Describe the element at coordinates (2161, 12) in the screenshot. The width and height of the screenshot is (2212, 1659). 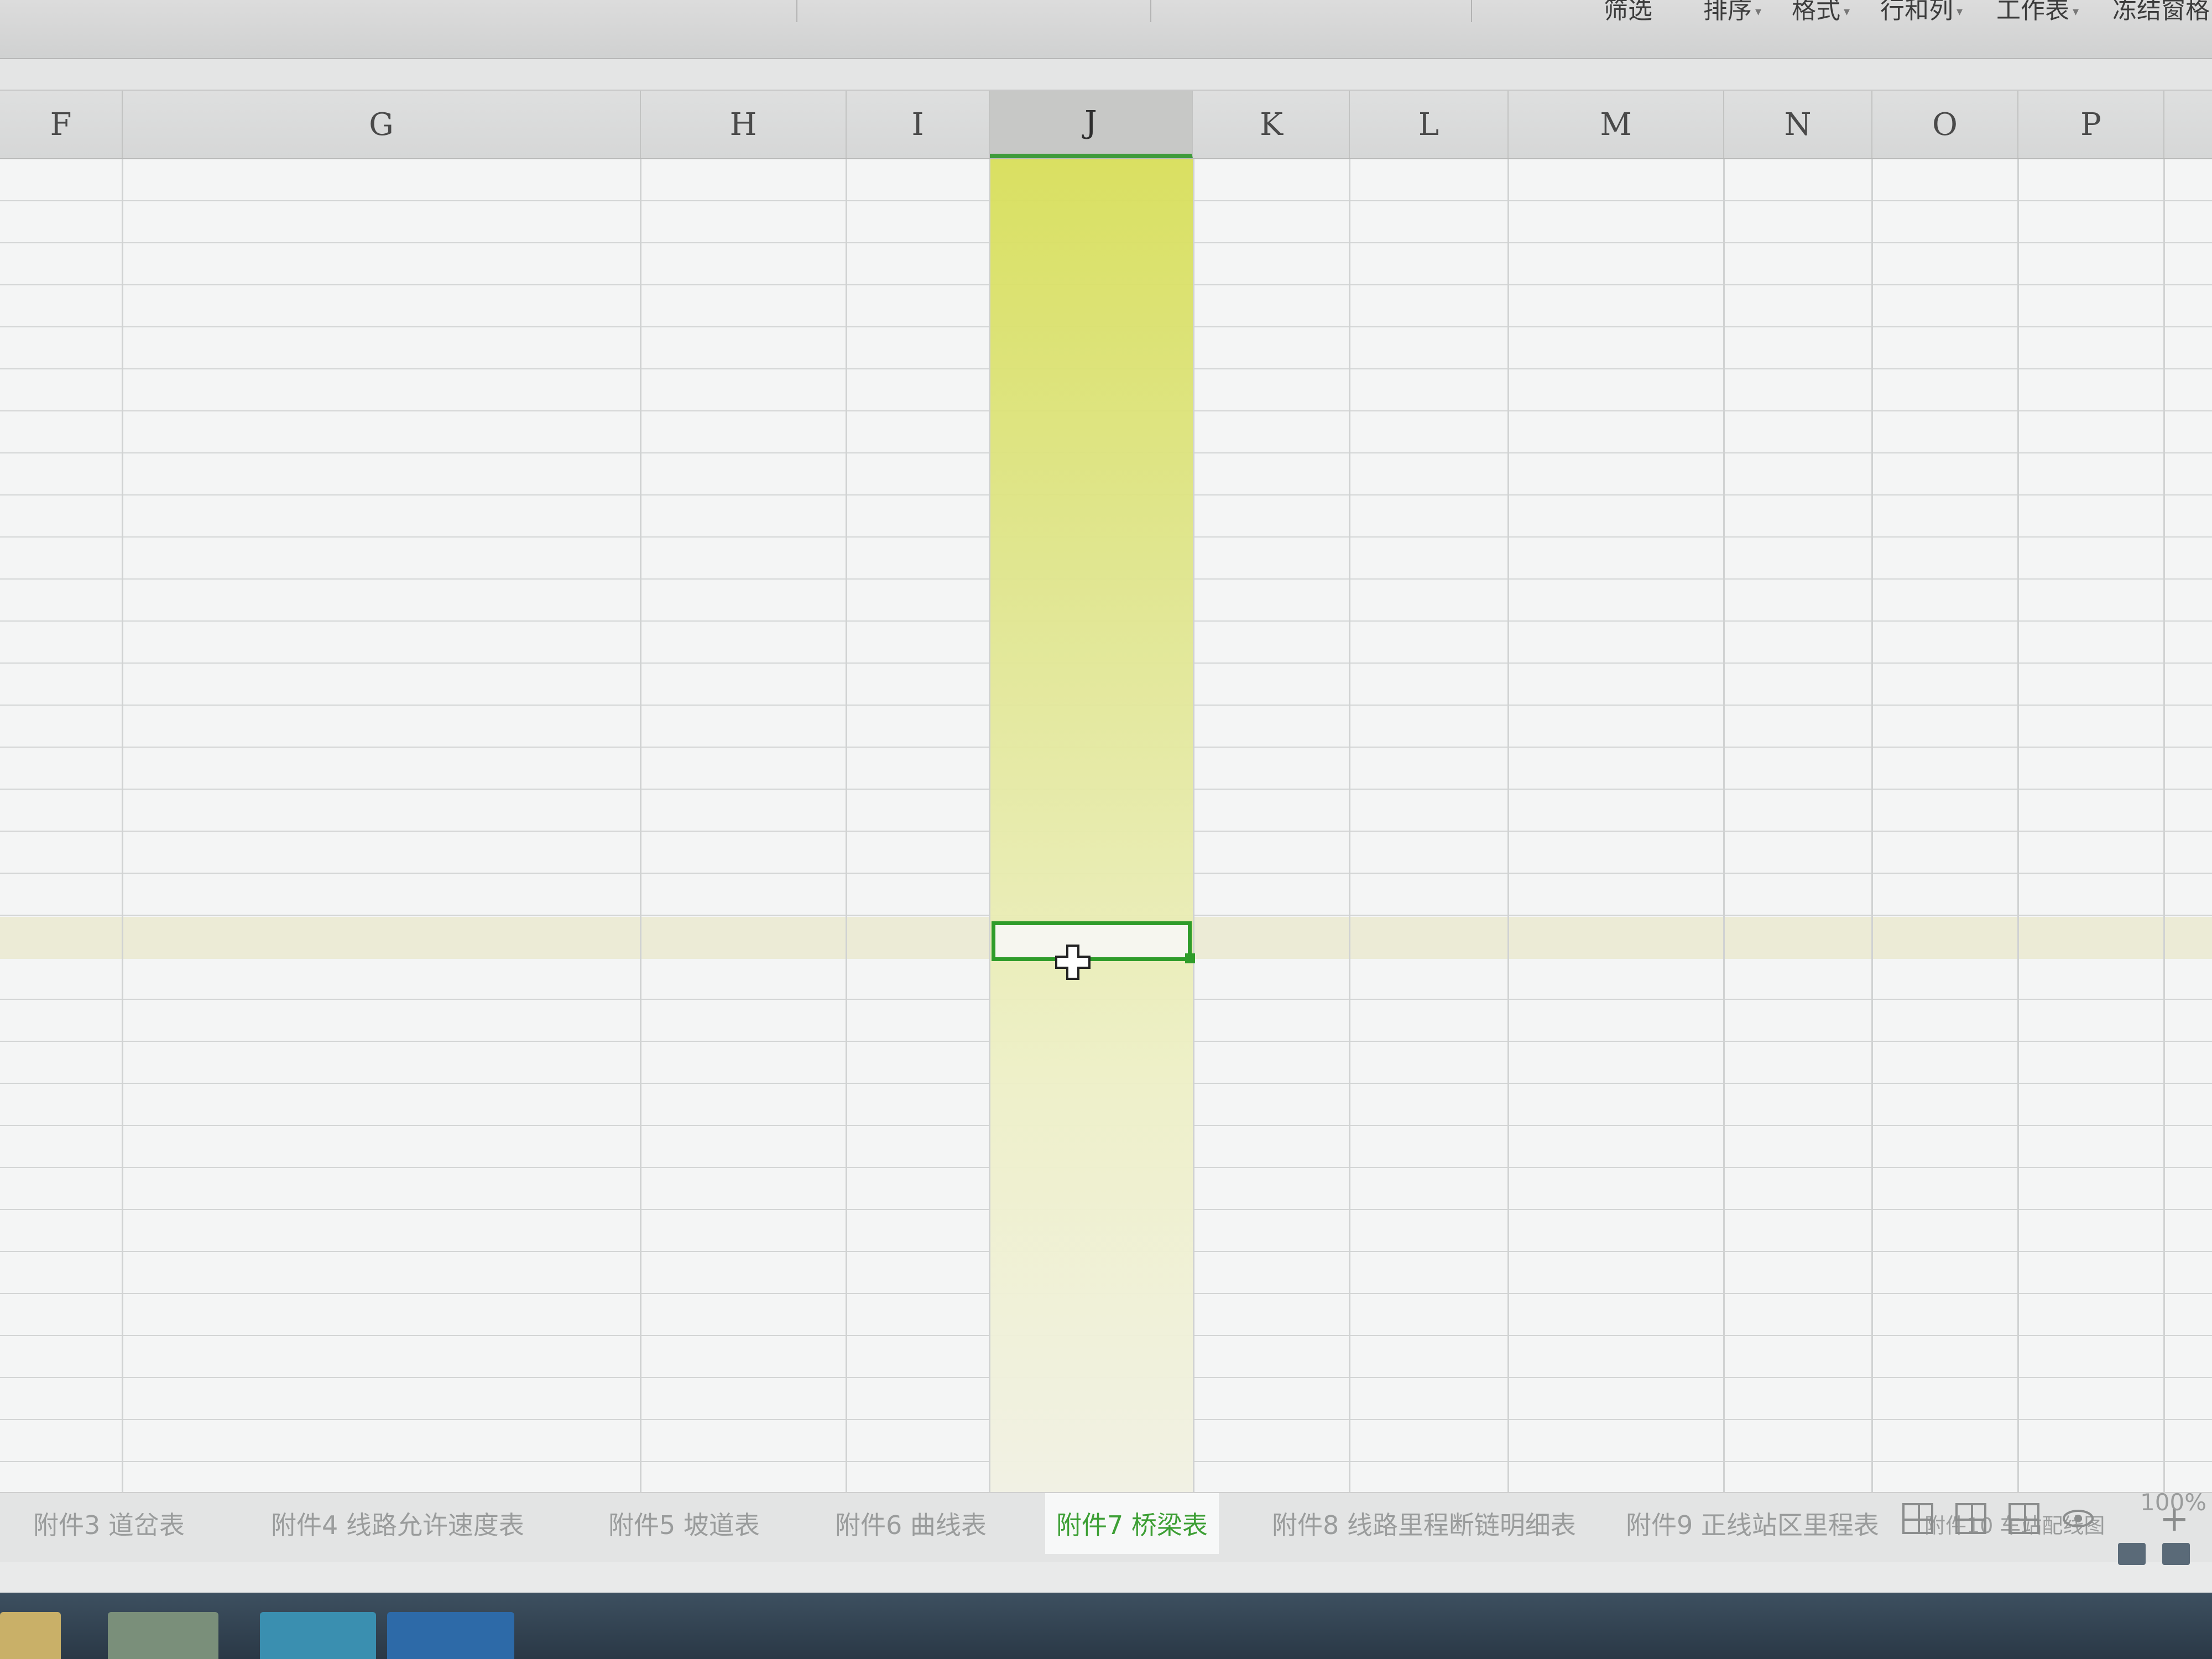
I see `freeze-panes-button: 冻结窗格` at that location.